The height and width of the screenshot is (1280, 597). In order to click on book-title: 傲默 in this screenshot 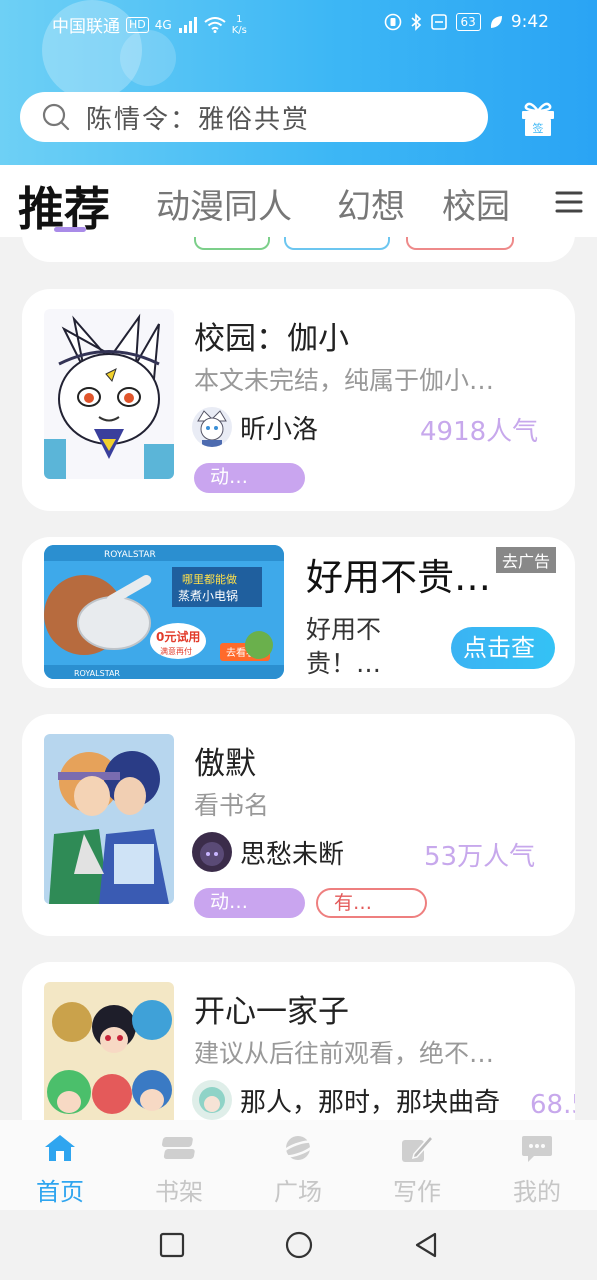, I will do `click(225, 764)`.